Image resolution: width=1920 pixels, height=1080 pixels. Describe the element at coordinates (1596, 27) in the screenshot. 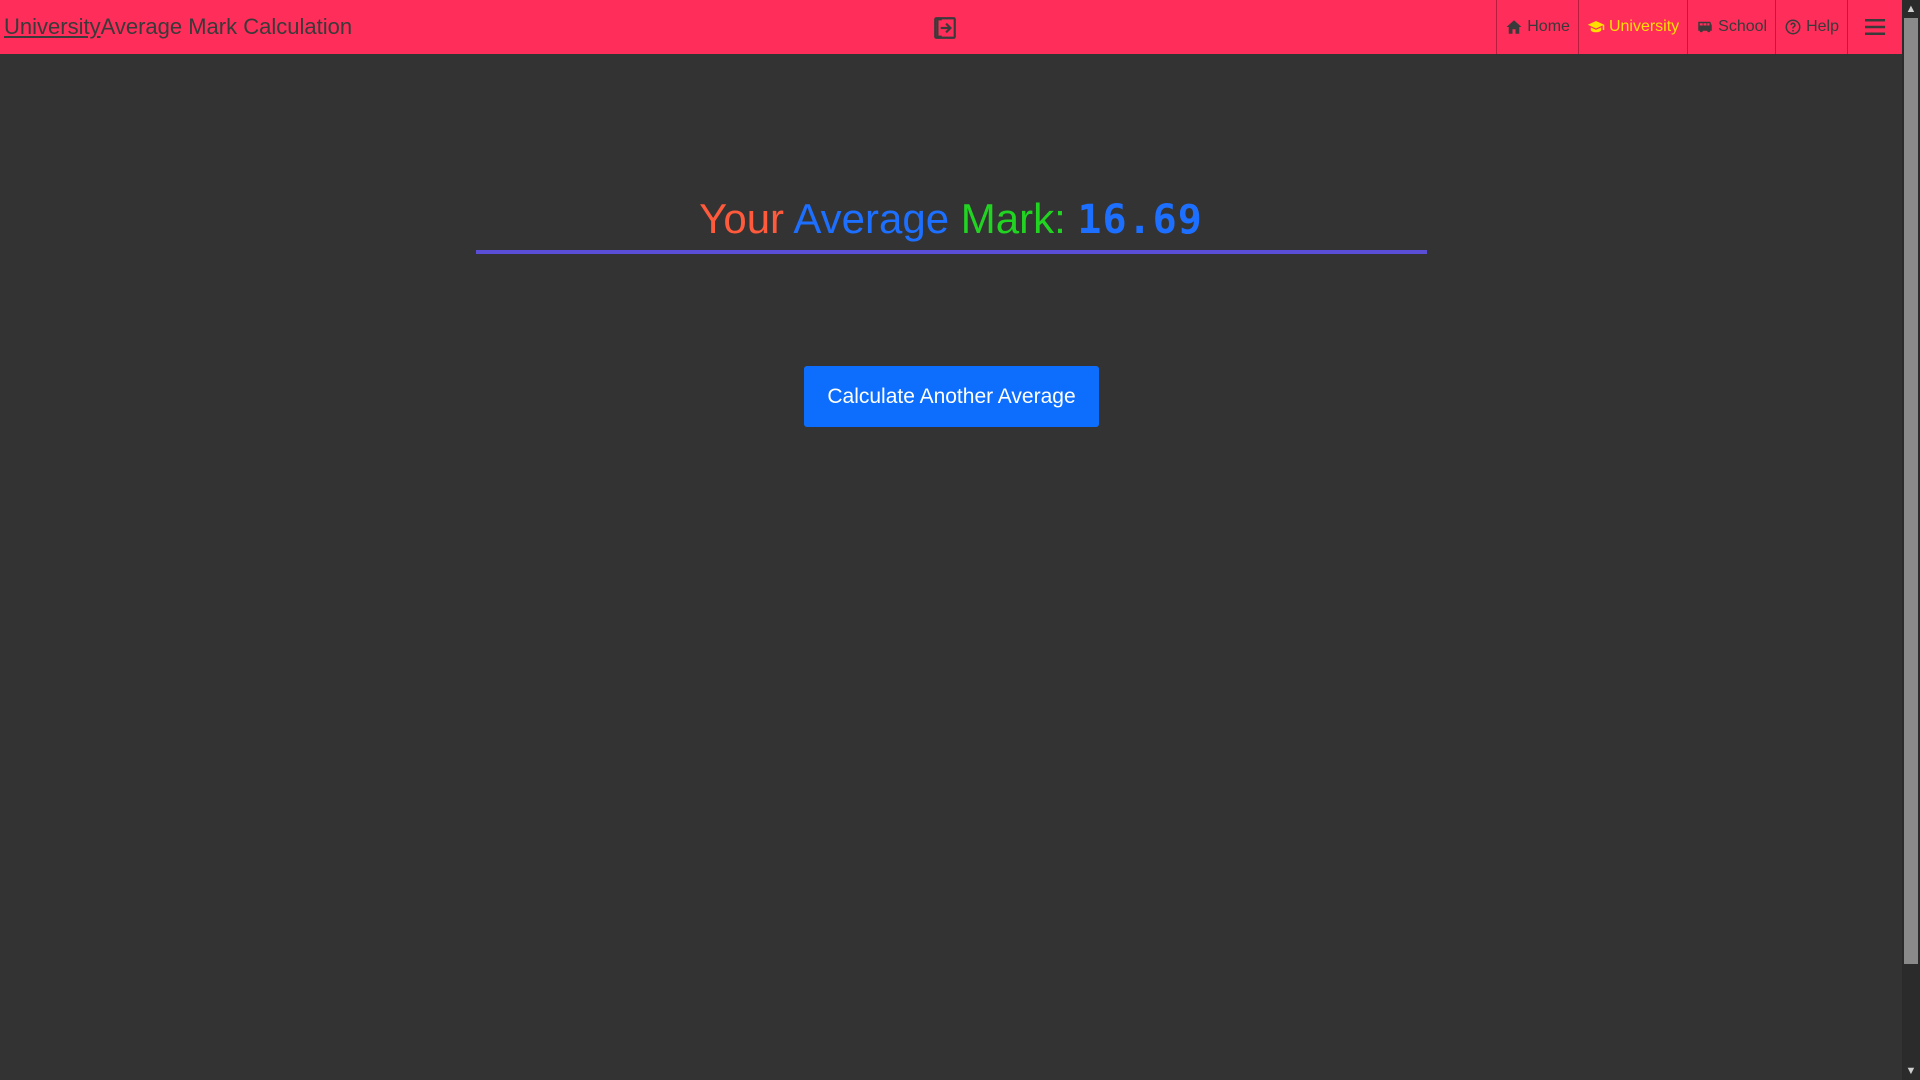

I see `graduation-cap-icon` at that location.